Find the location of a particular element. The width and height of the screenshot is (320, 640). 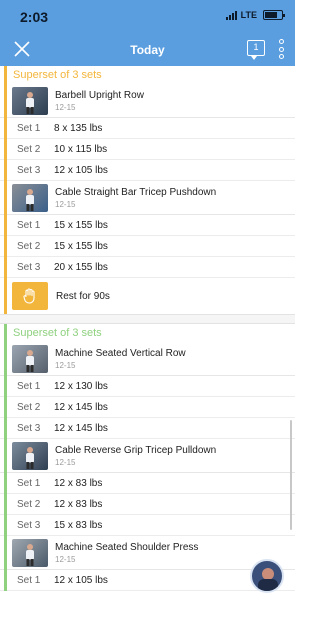

exercise-row: Cable Straight Bar Tricep Pushdown 12-15 is located at coordinates (147, 198).